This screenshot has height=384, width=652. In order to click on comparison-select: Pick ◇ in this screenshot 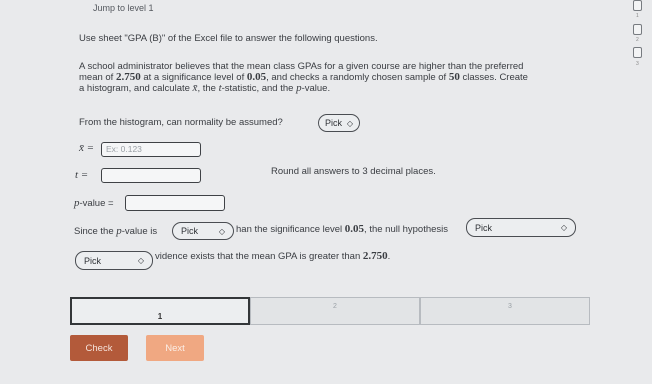, I will do `click(203, 231)`.